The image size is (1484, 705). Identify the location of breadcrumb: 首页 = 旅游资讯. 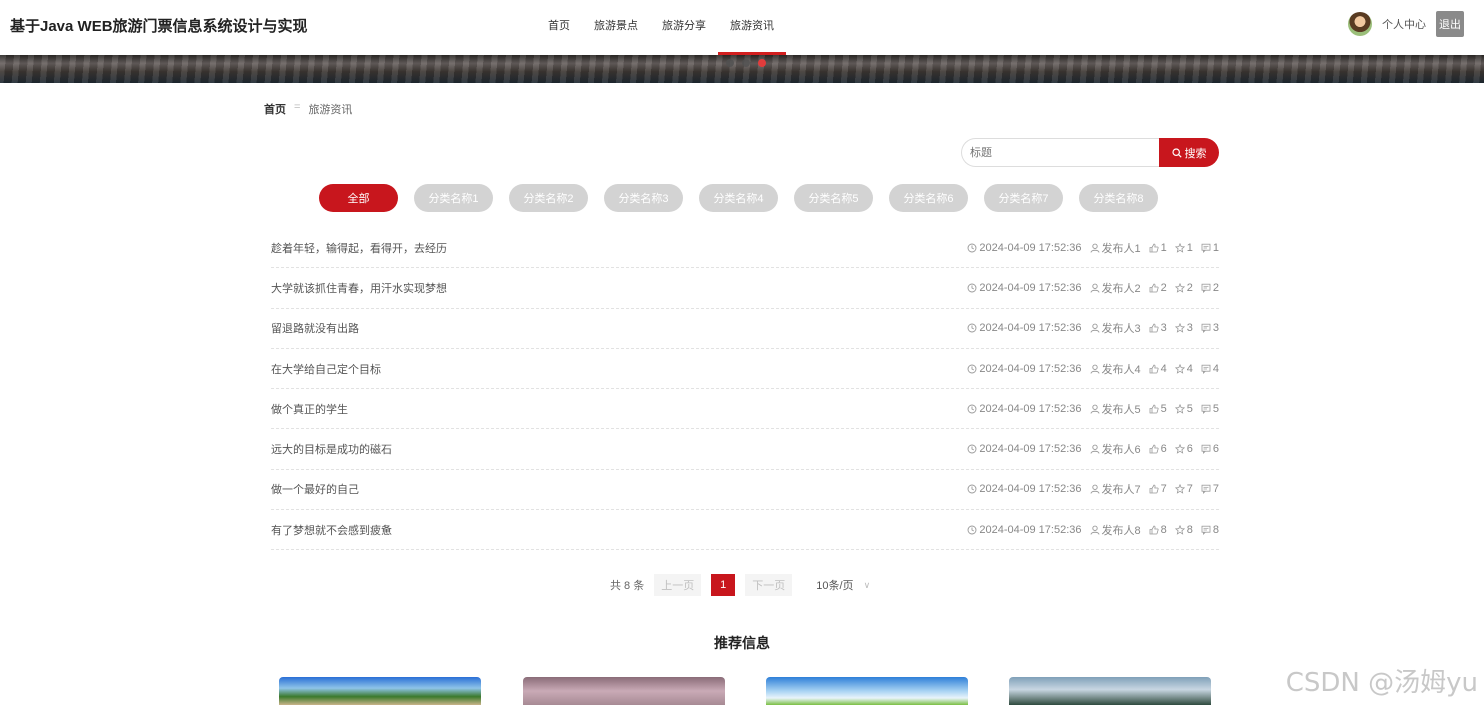
(308, 109).